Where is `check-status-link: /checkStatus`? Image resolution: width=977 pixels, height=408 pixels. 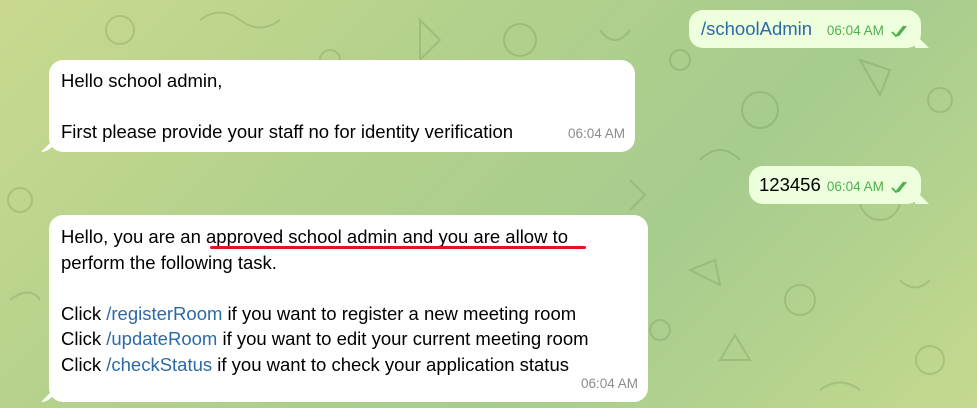 check-status-link: /checkStatus is located at coordinates (159, 364).